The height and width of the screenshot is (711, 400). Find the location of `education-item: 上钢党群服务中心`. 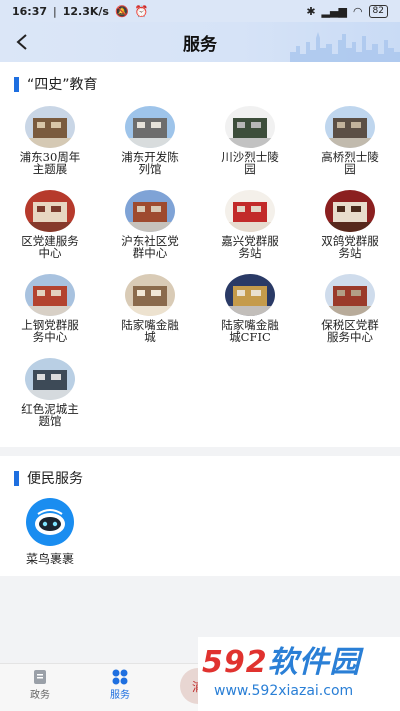

education-item: 上钢党群服务中心 is located at coordinates (50, 308).